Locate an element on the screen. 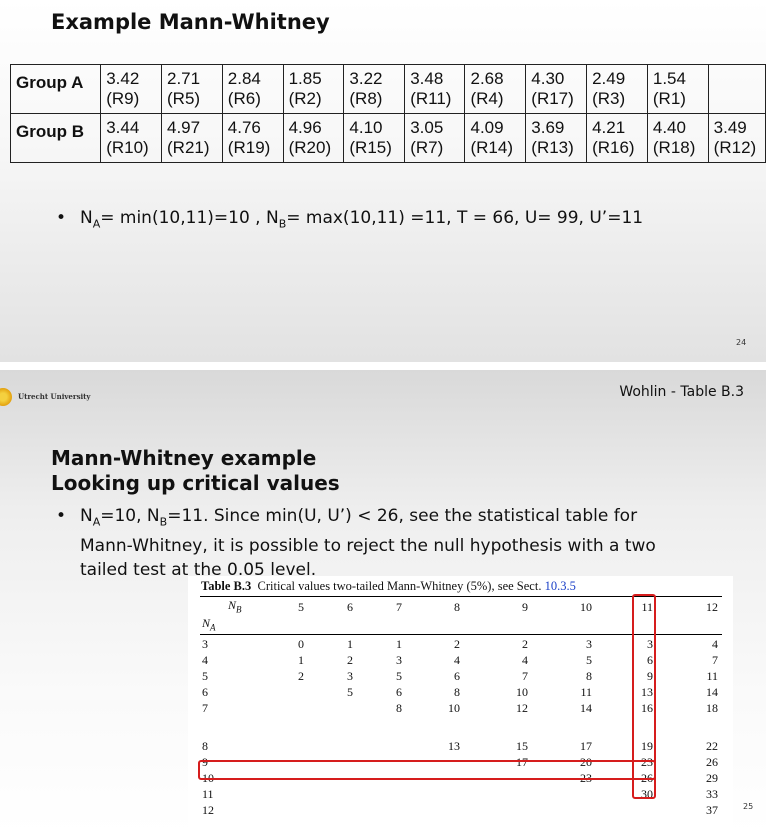 The image size is (766, 834). na-row-label: 5 is located at coordinates (205, 676).